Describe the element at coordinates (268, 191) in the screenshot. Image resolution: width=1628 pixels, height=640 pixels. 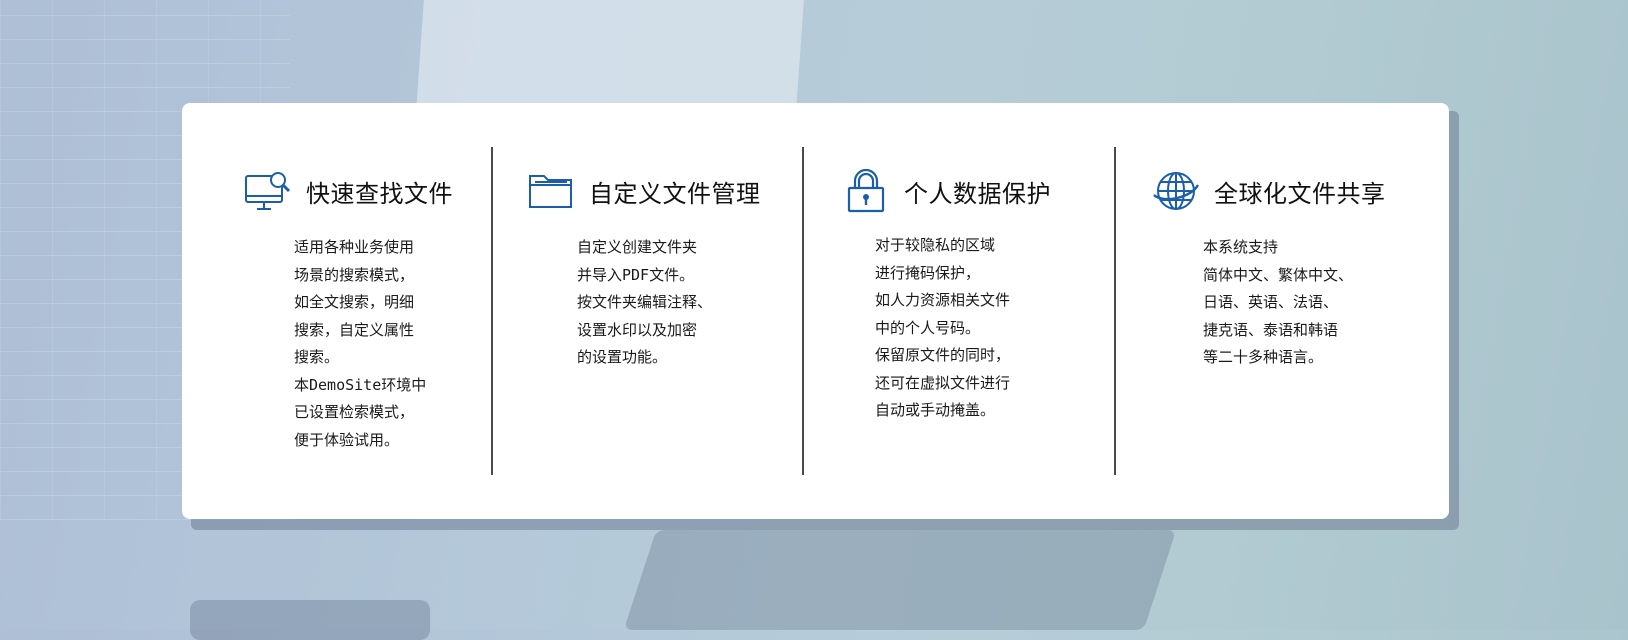
I see `monitor-search-icon` at that location.